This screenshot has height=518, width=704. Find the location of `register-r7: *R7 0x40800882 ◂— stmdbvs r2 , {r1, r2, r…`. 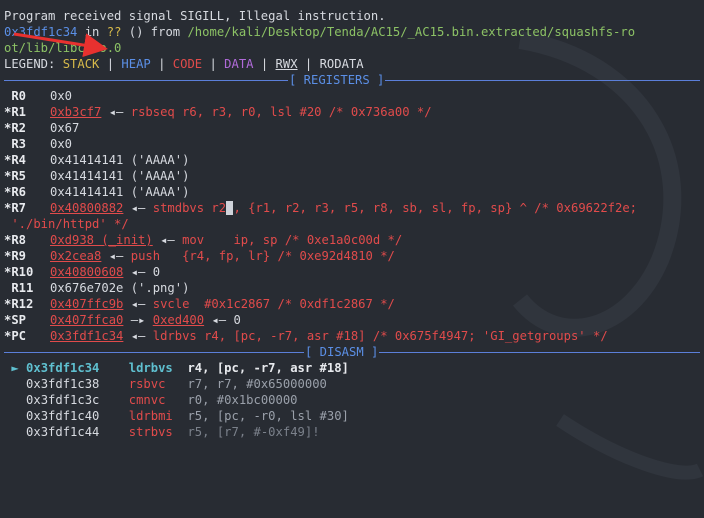

register-r7: *R7 0x40800882 ◂— stmdbvs r2 , {r1, r2, r… is located at coordinates (321, 208).